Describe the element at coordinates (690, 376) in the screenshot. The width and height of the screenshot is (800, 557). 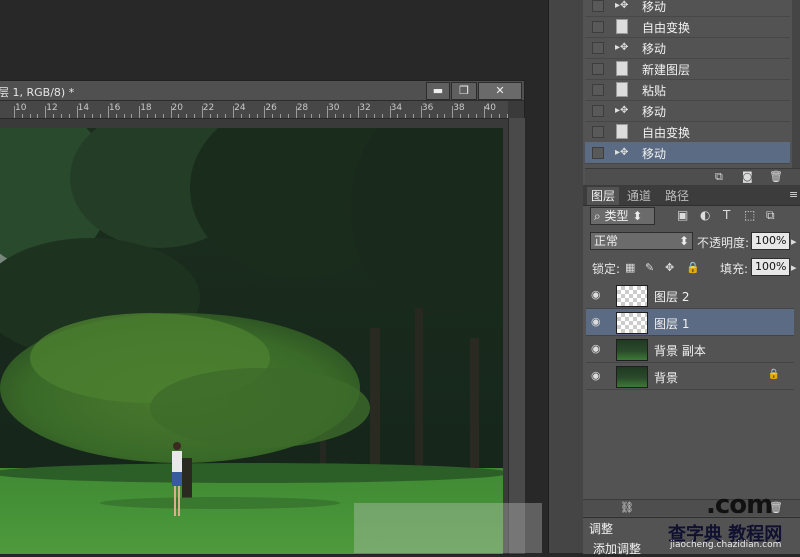
I see `layer-row: ◉ 背景 🔒` at that location.